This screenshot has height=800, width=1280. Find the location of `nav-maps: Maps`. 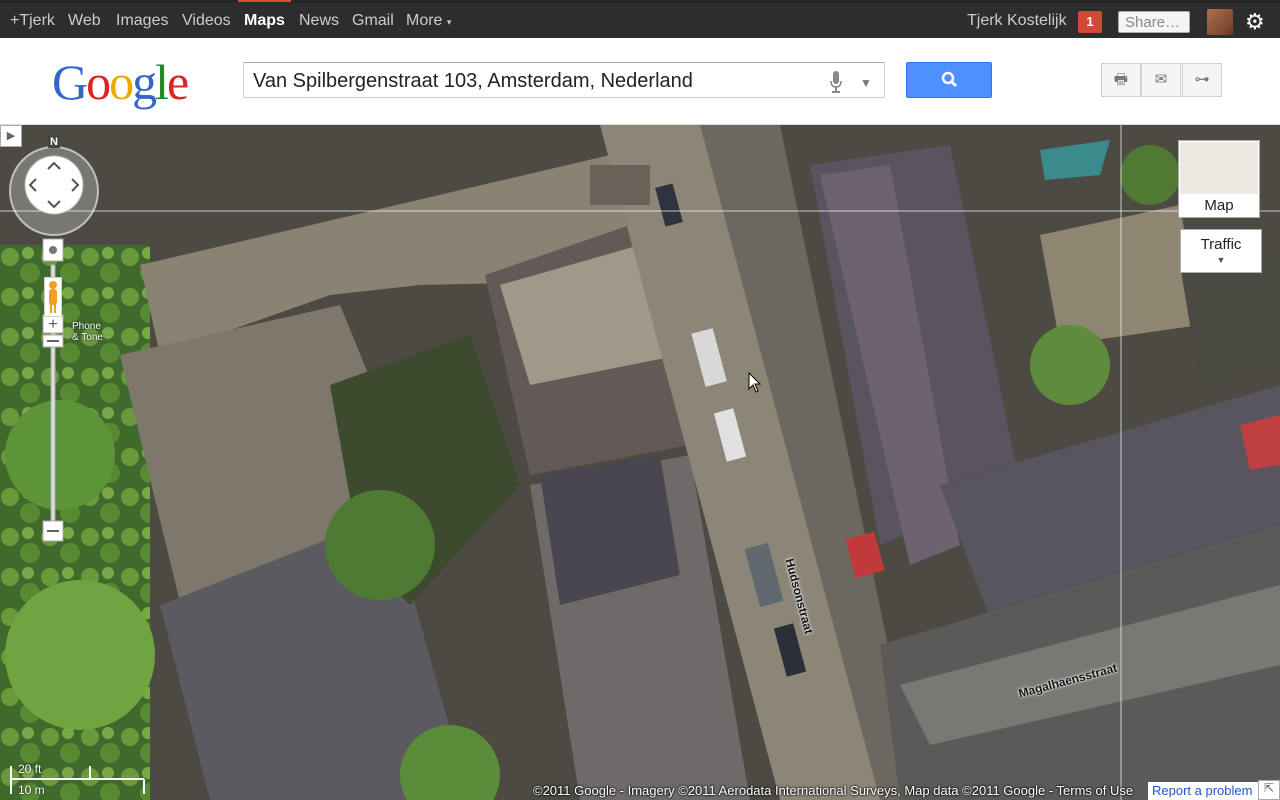

nav-maps: Maps is located at coordinates (264, 15).